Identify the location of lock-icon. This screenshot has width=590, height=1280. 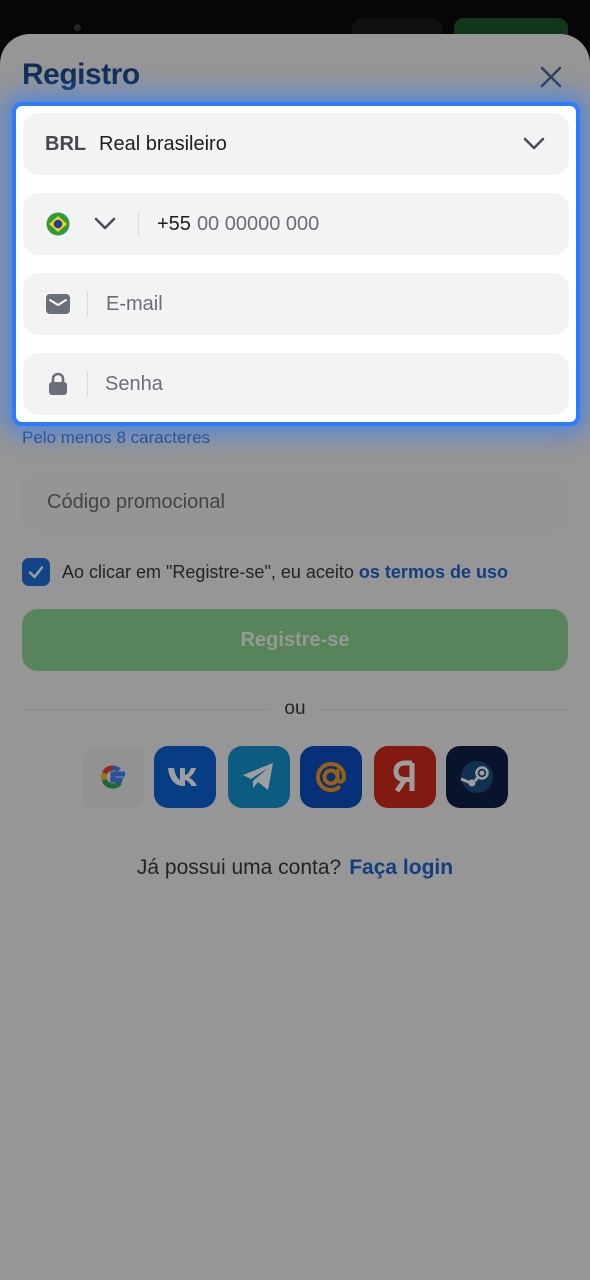
(58, 383).